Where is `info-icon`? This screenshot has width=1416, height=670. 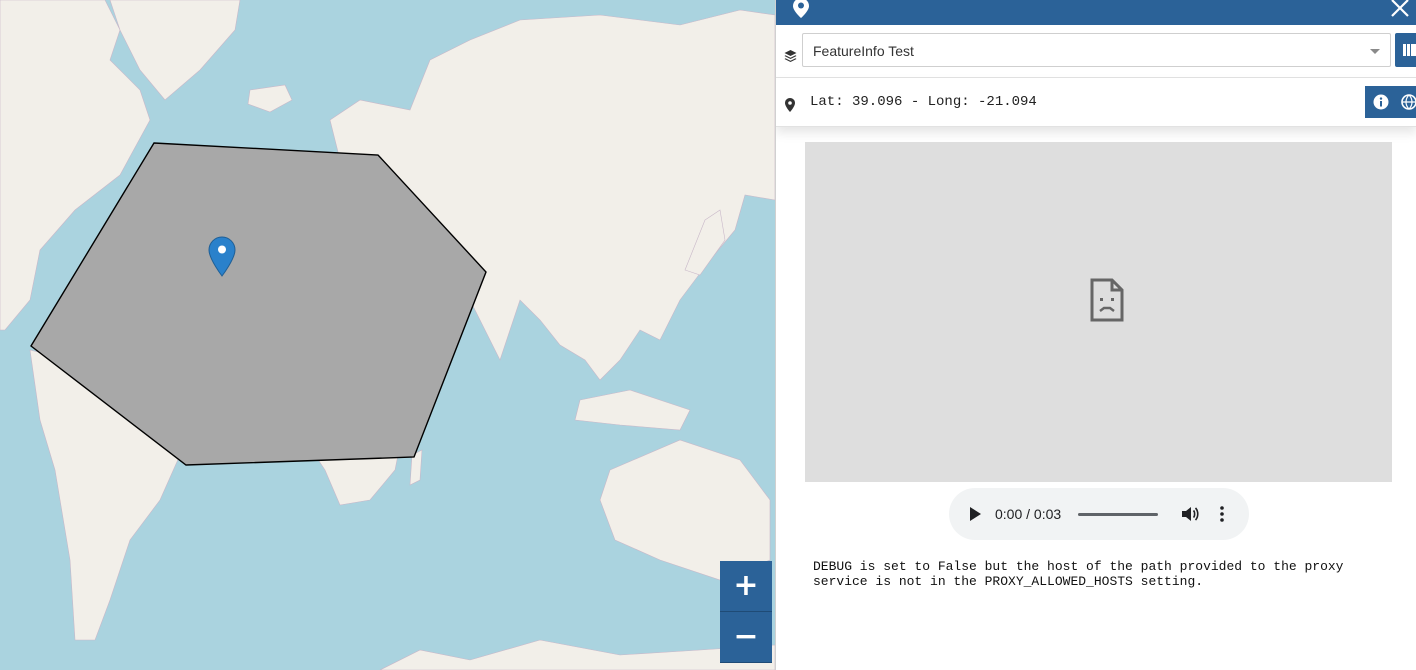
info-icon is located at coordinates (1381, 102).